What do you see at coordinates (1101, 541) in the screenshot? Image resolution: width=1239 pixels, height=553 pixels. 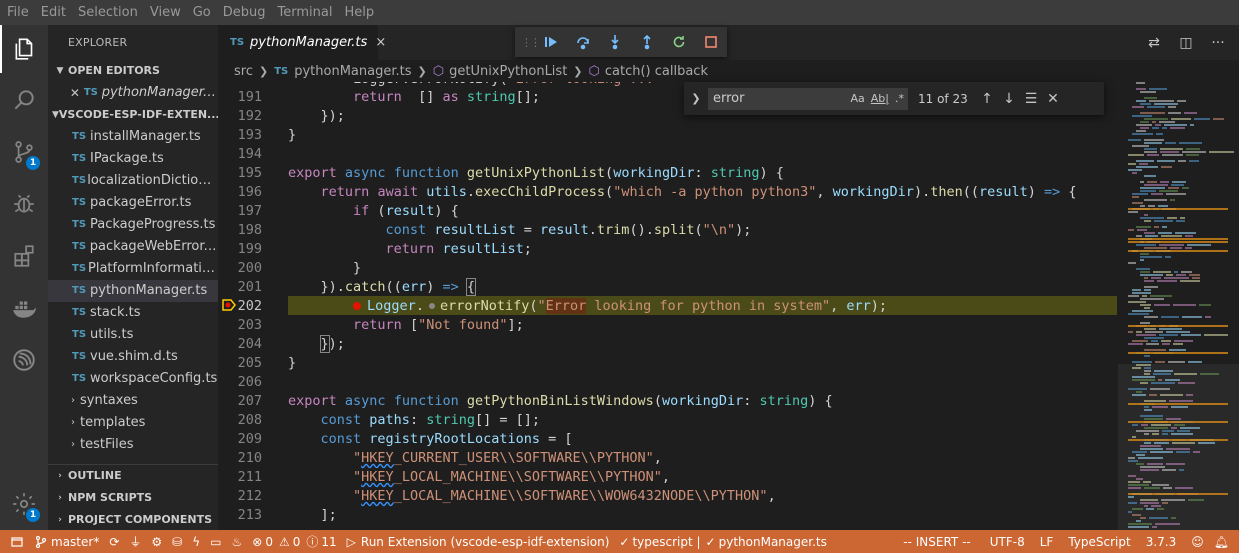 I see `language-mode: TypeScript` at bounding box center [1101, 541].